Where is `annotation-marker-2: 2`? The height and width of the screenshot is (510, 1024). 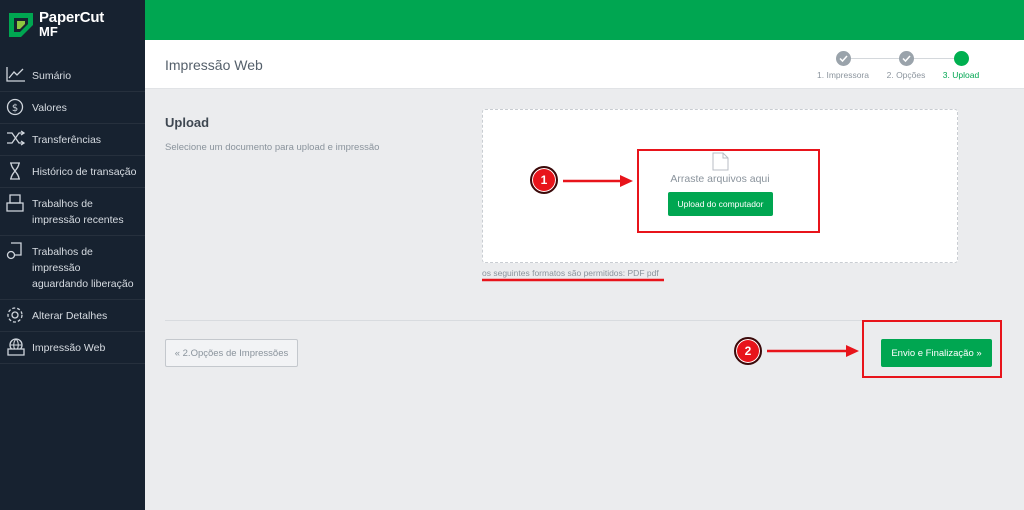 annotation-marker-2: 2 is located at coordinates (748, 351).